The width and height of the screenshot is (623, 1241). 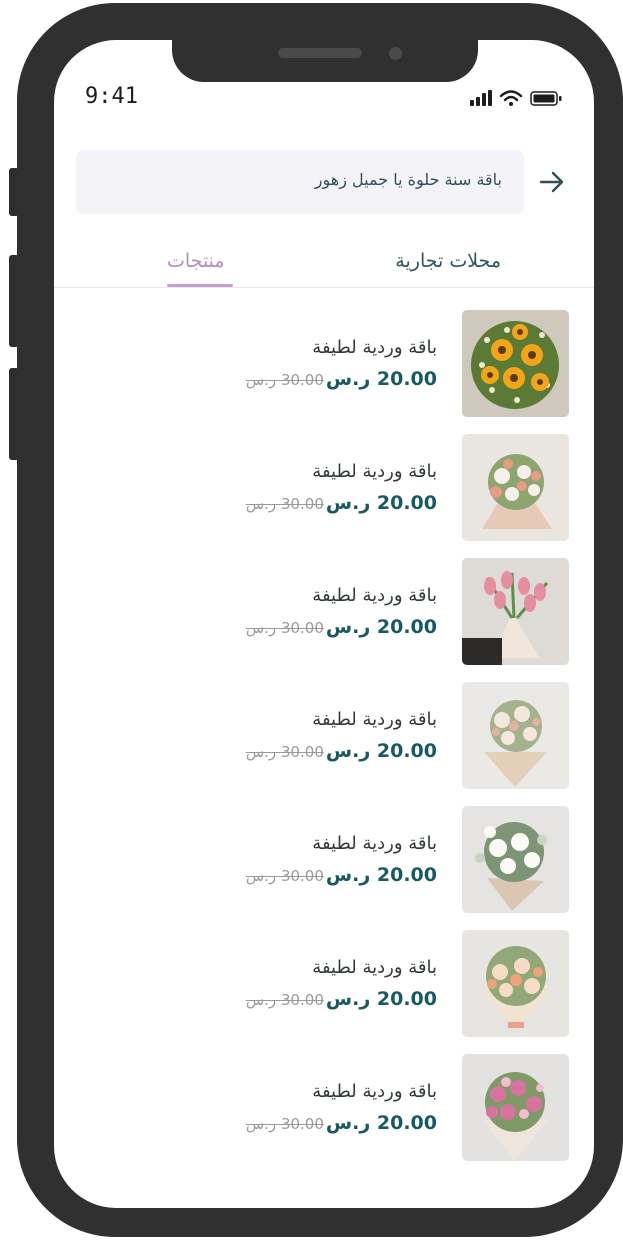 What do you see at coordinates (448, 261) in the screenshot?
I see `tab-stores: محلات تجارية` at bounding box center [448, 261].